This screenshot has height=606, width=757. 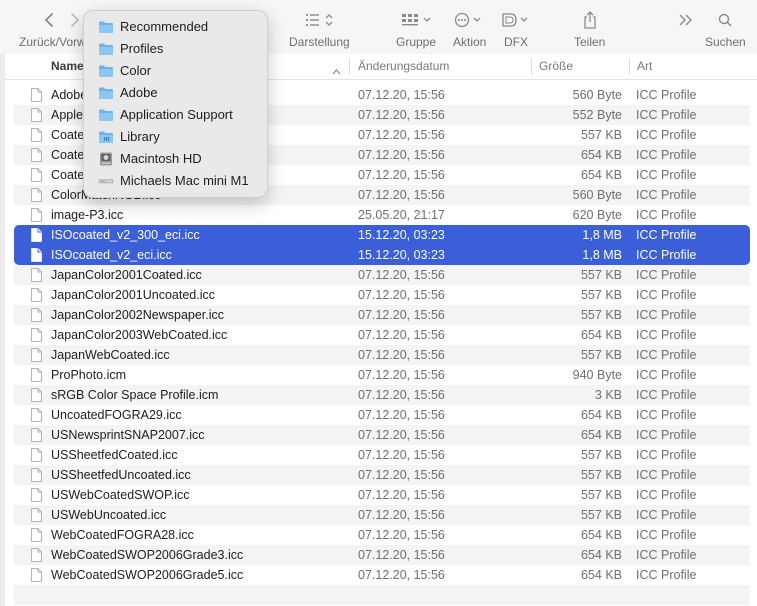 What do you see at coordinates (403, 66) in the screenshot?
I see `column-date: Änderungsdatum` at bounding box center [403, 66].